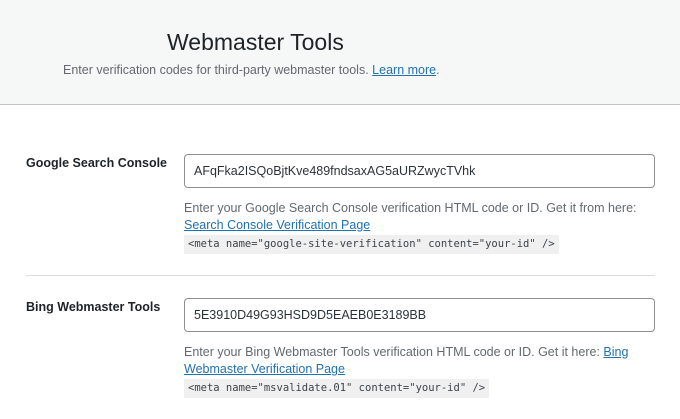  What do you see at coordinates (340, 275) in the screenshot?
I see `divider` at bounding box center [340, 275].